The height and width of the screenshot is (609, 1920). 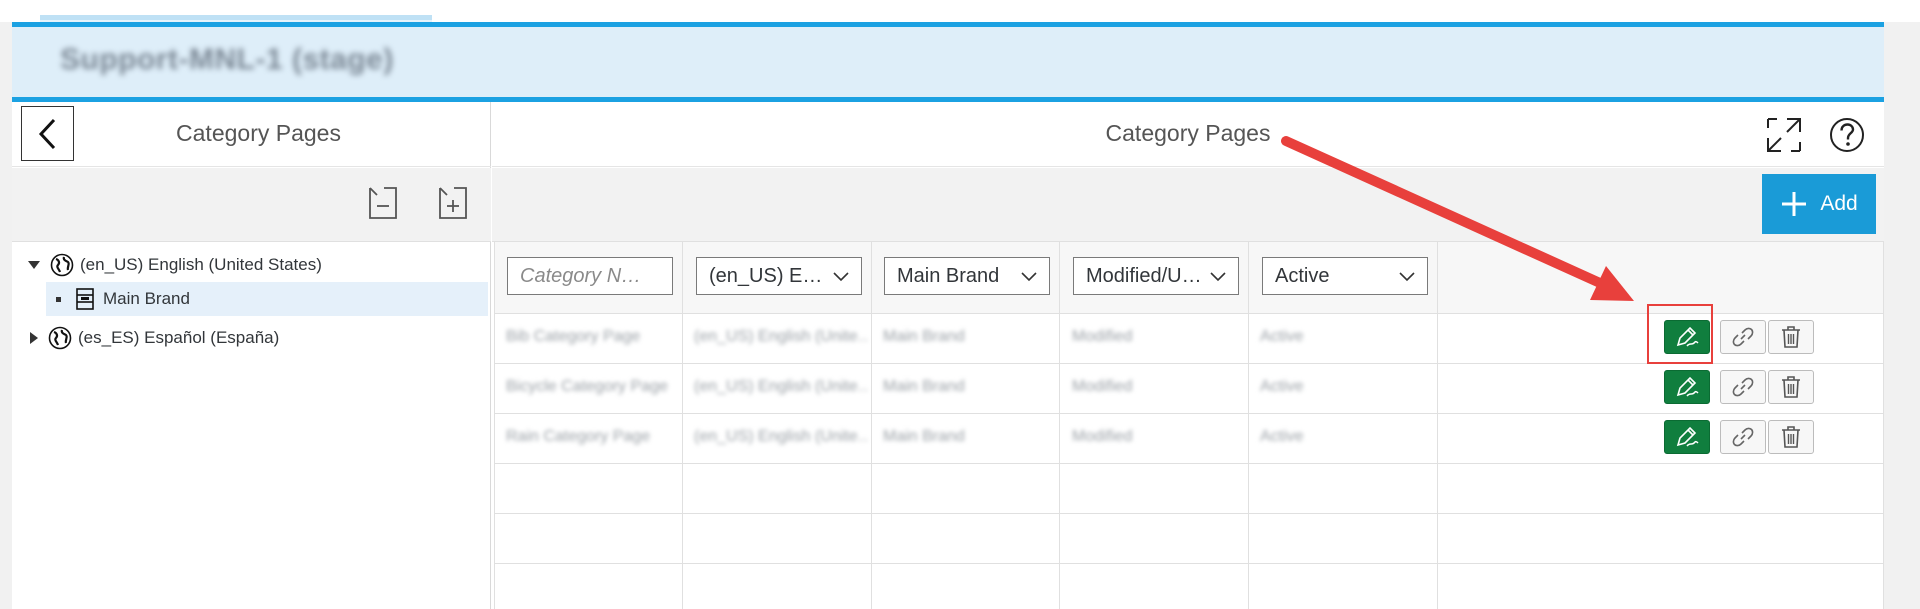 What do you see at coordinates (383, 203) in the screenshot?
I see `collapse-all-icon` at bounding box center [383, 203].